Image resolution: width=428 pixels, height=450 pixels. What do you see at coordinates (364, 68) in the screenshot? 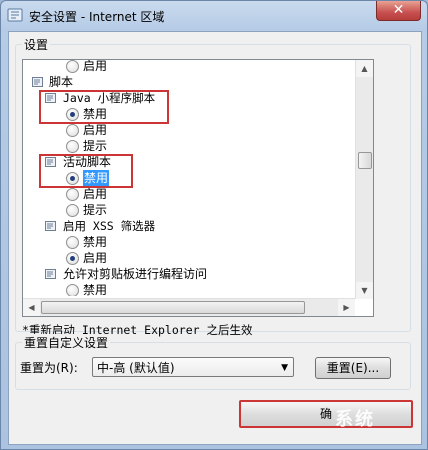
I see `scroll-up-icon: ▲` at bounding box center [364, 68].